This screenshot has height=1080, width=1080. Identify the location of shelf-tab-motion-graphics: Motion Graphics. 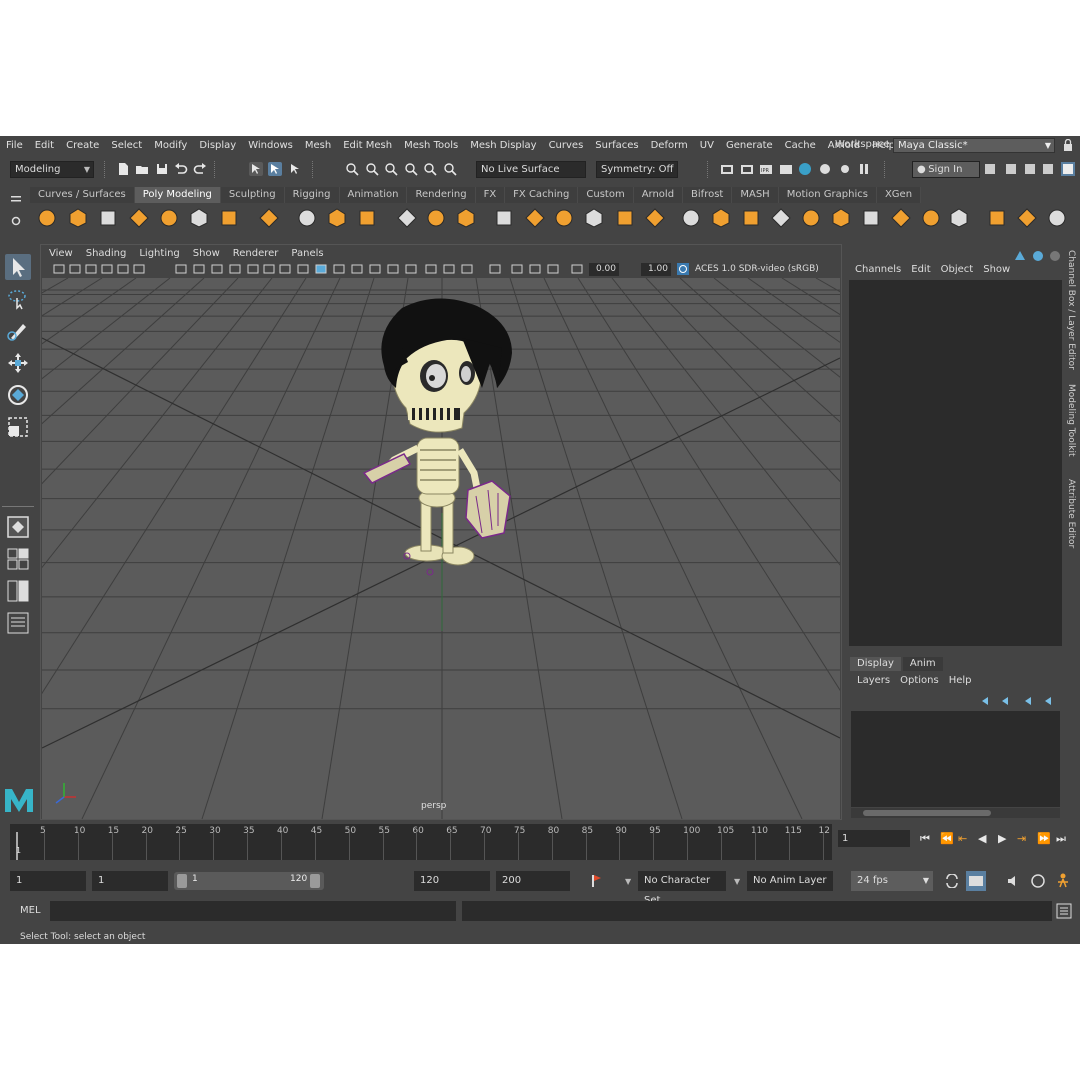
(827, 195).